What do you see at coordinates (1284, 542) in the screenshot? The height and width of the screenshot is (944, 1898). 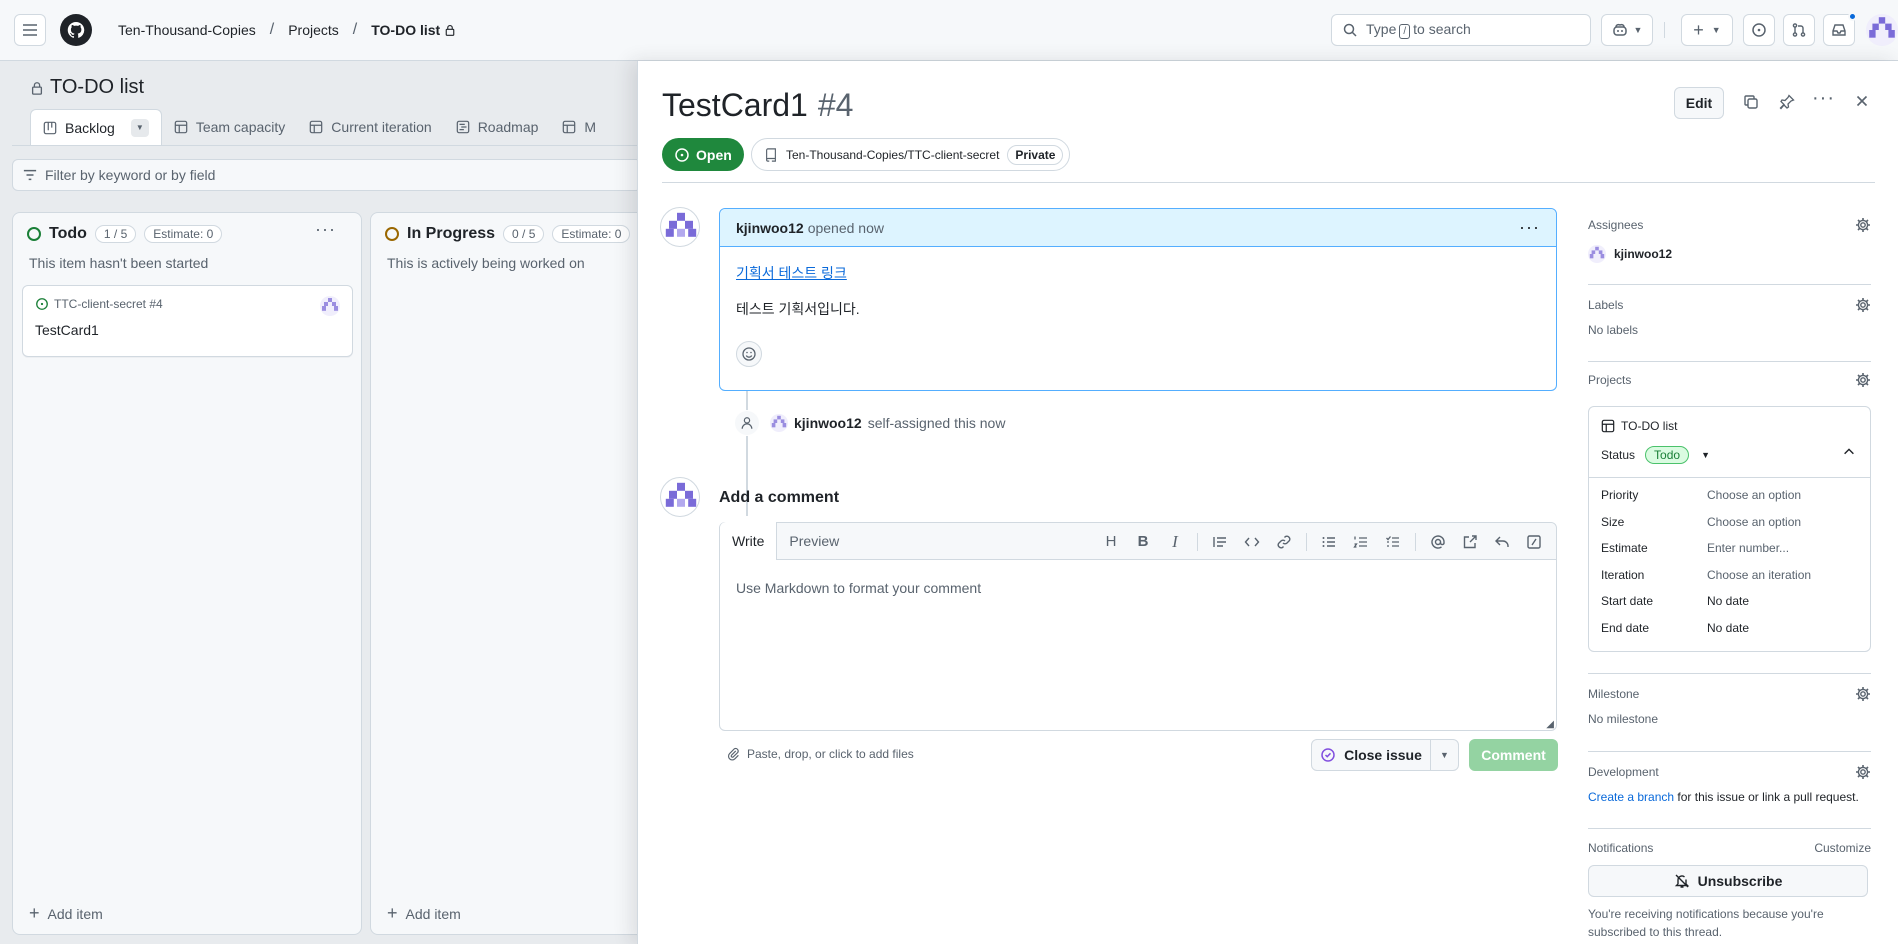 I see `link-icon` at bounding box center [1284, 542].